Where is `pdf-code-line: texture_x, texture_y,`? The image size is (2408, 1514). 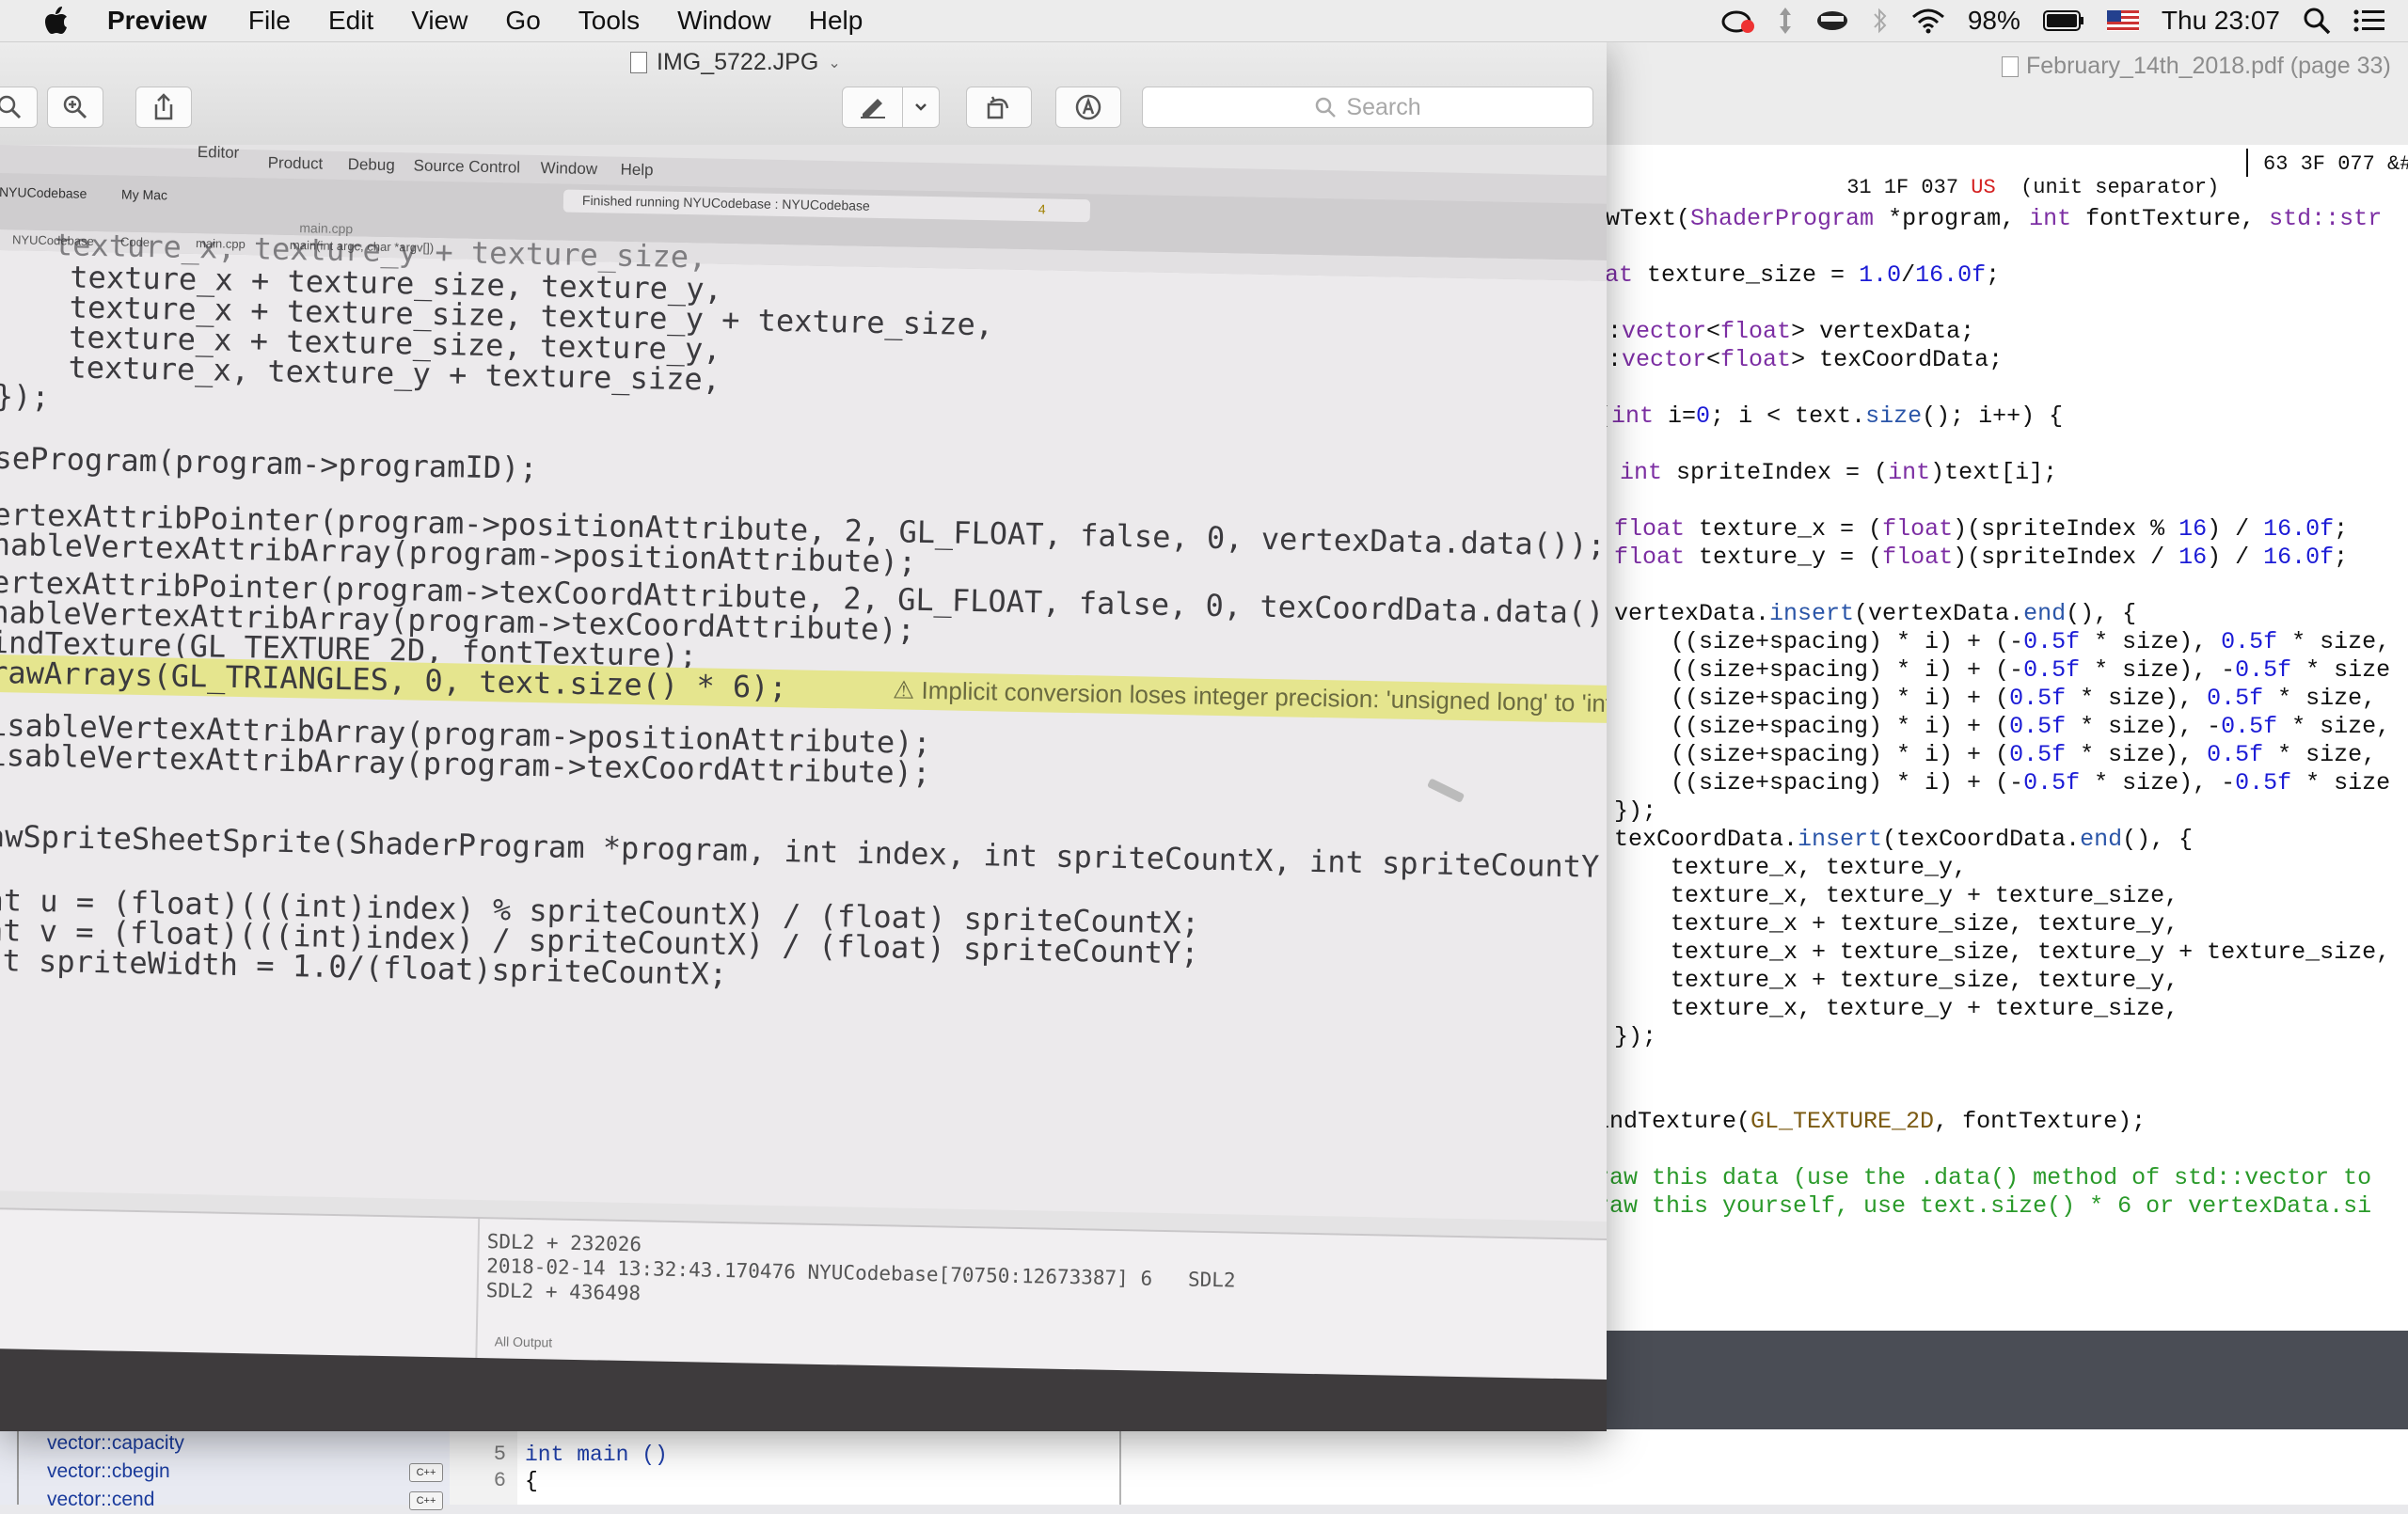 pdf-code-line: texture_x, texture_y, is located at coordinates (1820, 868).